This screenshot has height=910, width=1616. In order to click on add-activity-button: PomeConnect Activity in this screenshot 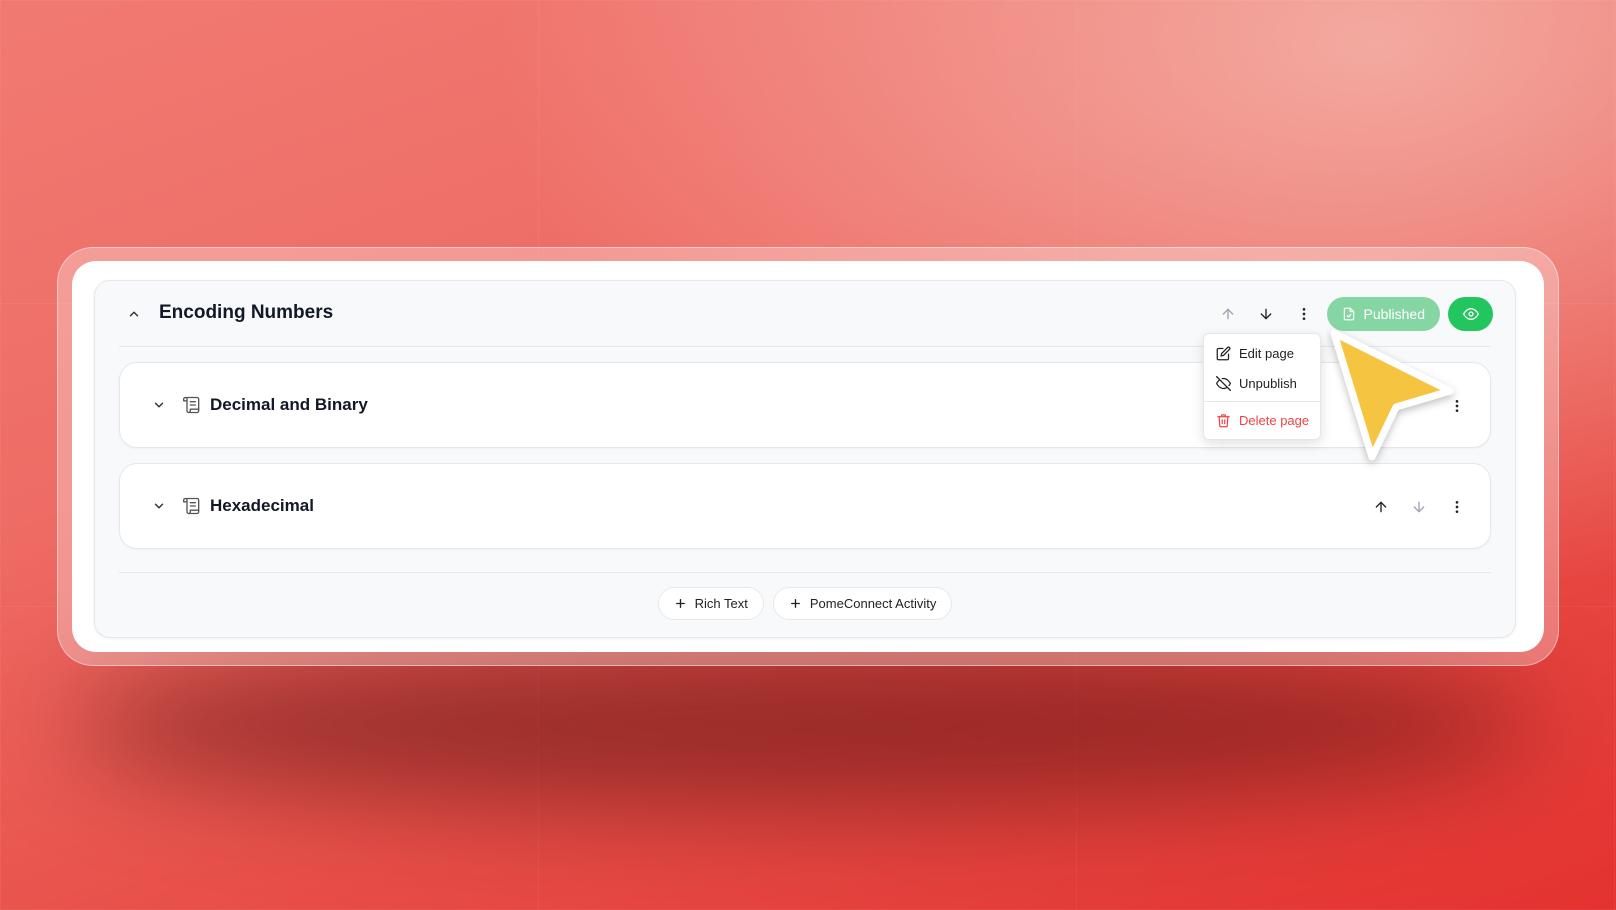, I will do `click(862, 603)`.